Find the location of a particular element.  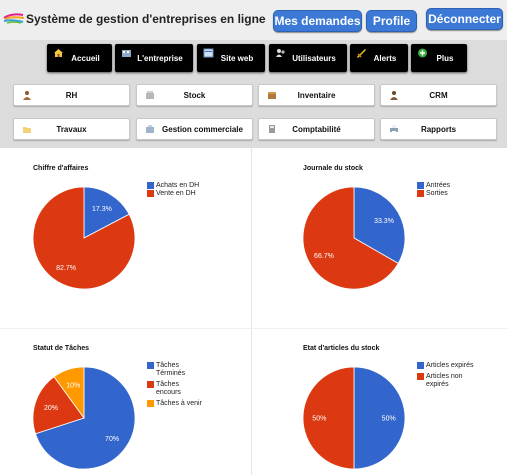

legend-item: Vente en DH is located at coordinates (182, 194).